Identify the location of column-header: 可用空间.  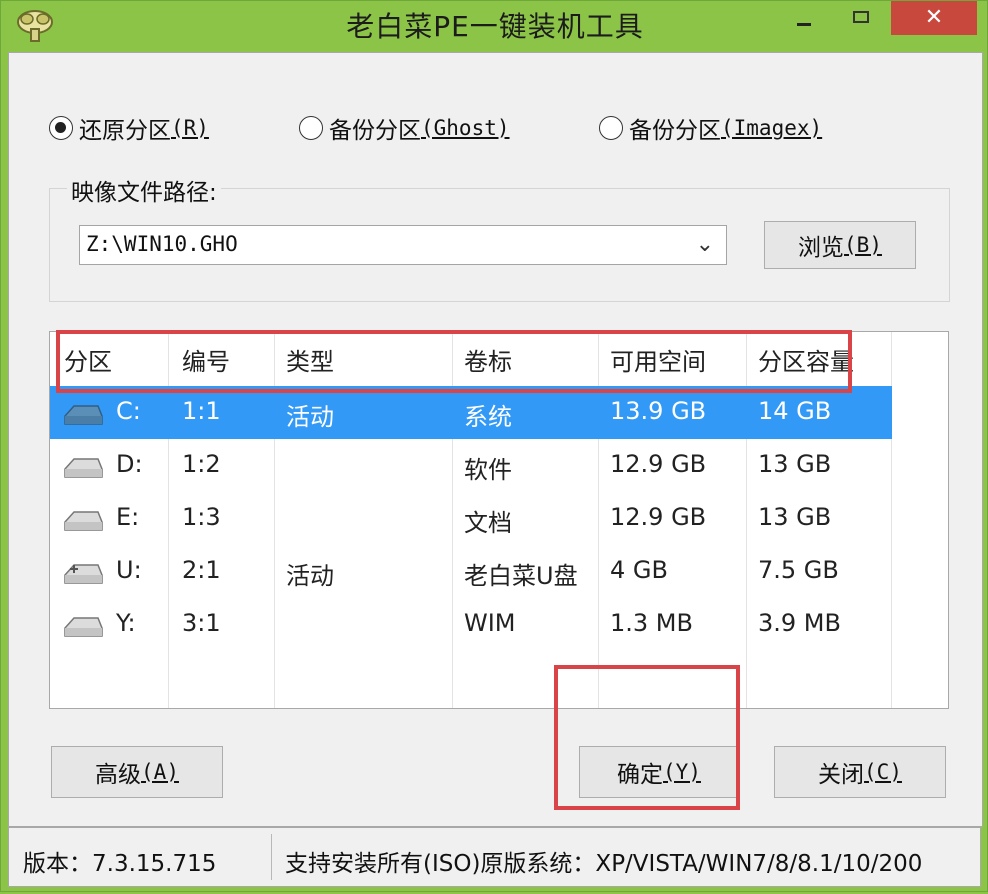
(658, 359).